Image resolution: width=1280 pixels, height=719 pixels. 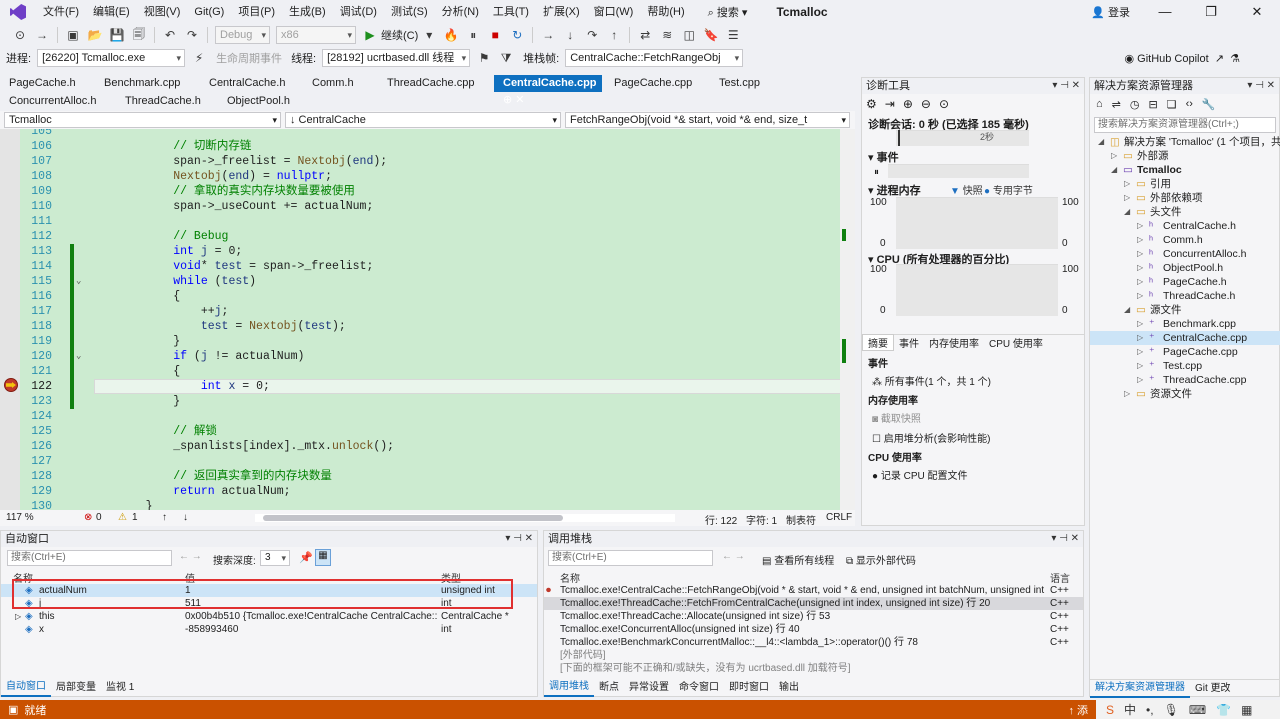 I want to click on timeline, so click(x=962, y=138).